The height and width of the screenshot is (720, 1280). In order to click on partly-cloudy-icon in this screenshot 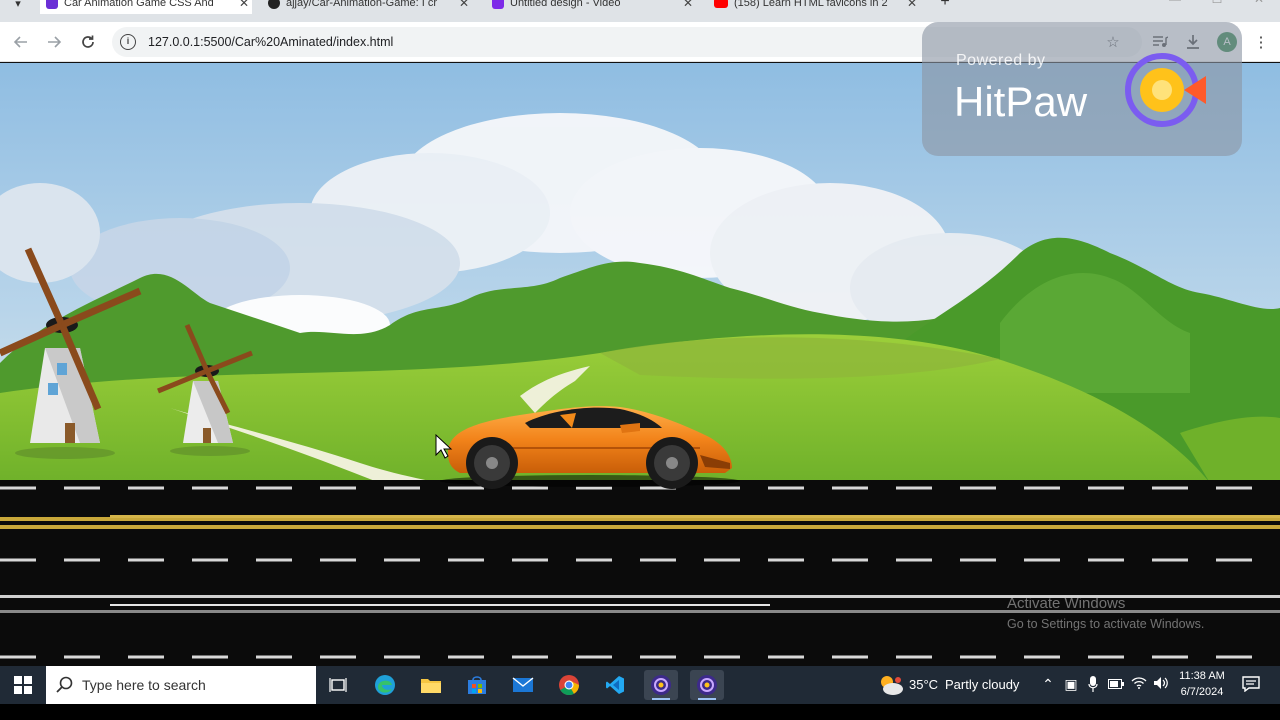, I will do `click(892, 685)`.